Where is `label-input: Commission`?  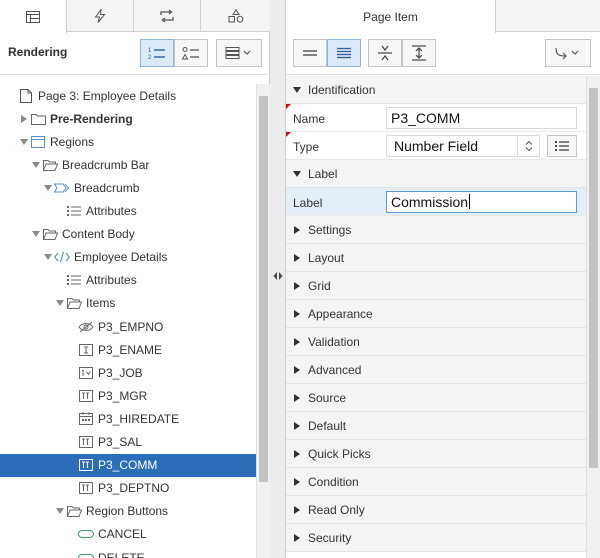
label-input: Commission is located at coordinates (481, 202).